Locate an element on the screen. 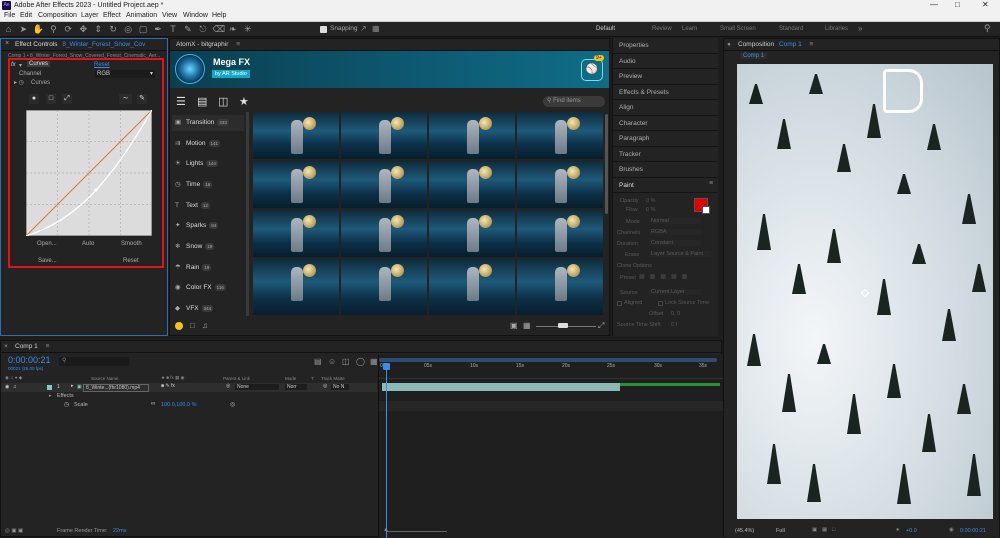 This screenshot has width=1000, height=538. playhead-handle is located at coordinates (386, 366).